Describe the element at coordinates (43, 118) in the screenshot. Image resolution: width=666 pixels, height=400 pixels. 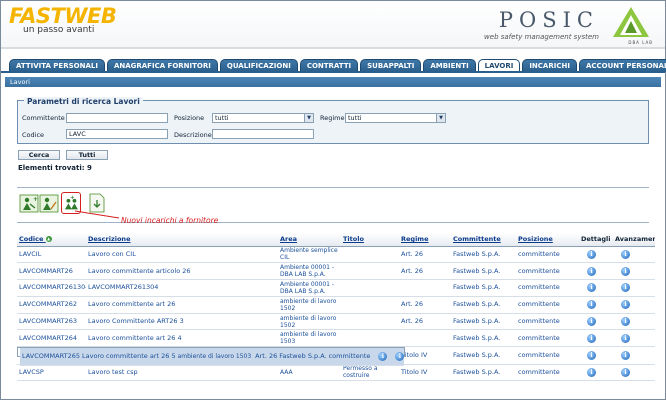
I see `committente-label: Committente` at that location.